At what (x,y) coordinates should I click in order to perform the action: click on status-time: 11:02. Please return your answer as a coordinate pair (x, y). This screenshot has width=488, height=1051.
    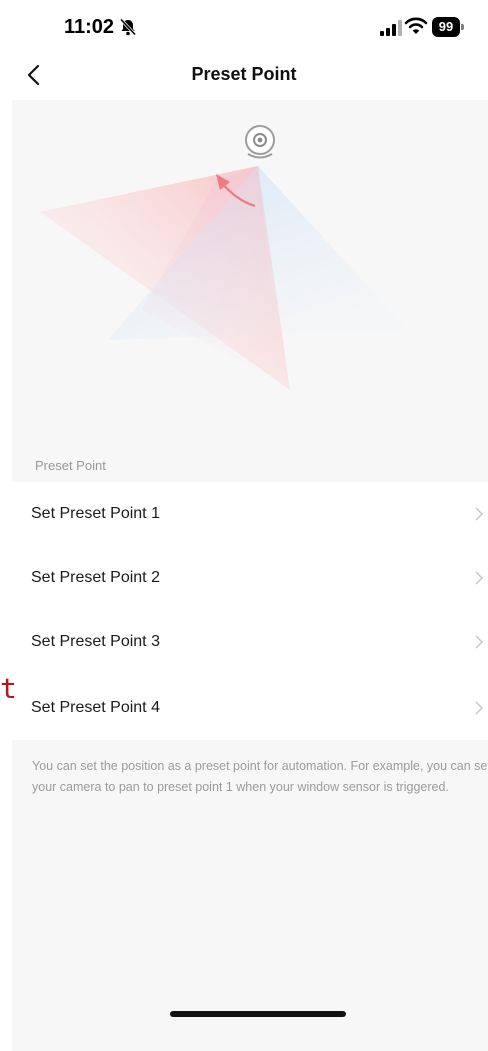
    Looking at the image, I should click on (89, 27).